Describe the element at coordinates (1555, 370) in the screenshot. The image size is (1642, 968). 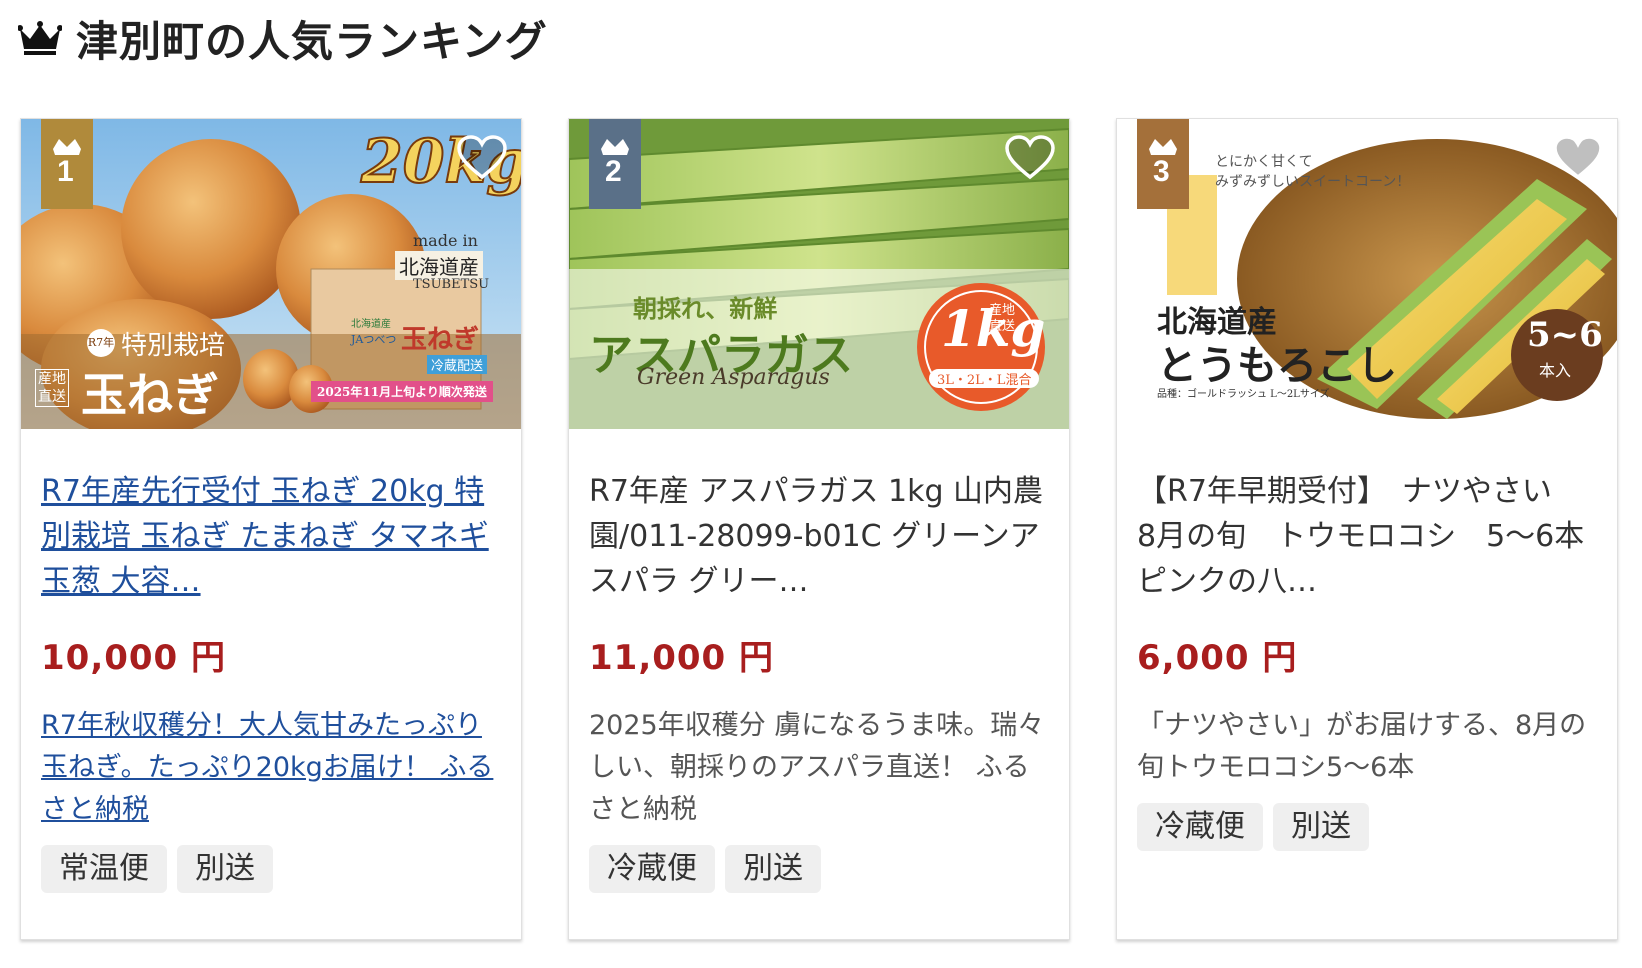
I see `image-text-unit: 本入` at that location.